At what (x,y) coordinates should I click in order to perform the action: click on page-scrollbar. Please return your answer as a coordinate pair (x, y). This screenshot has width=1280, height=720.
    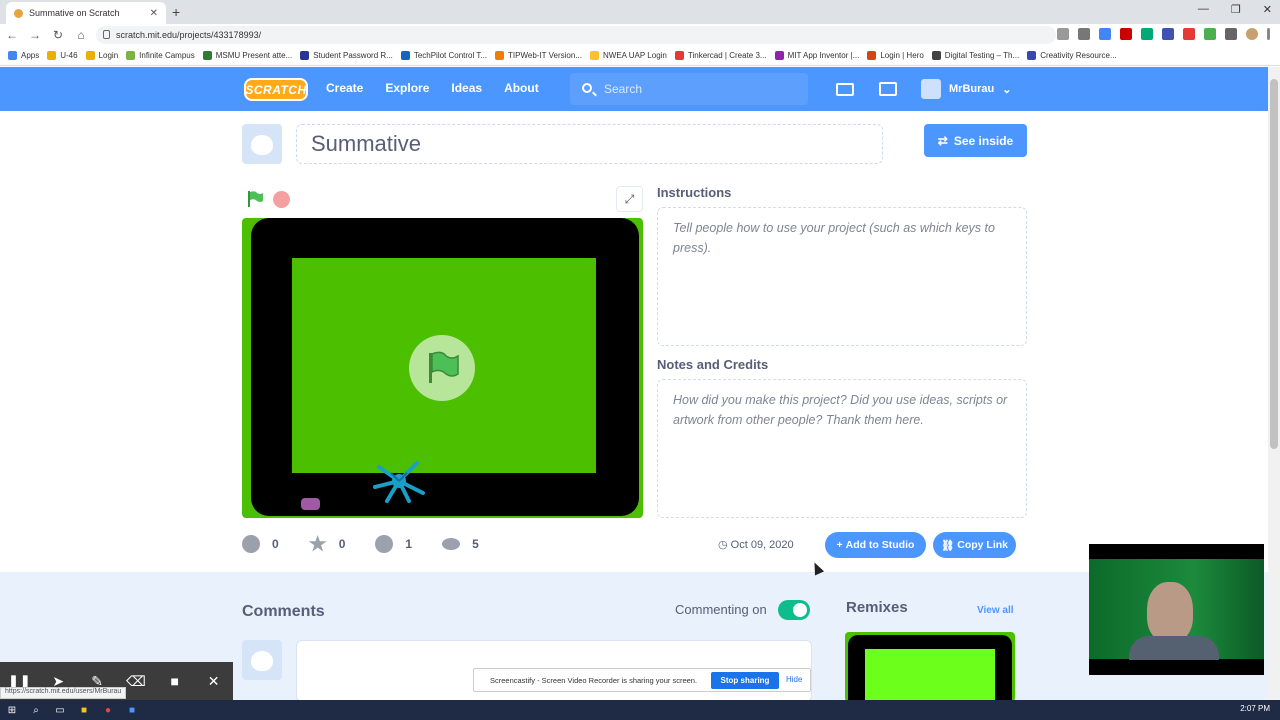
    Looking at the image, I should click on (1274, 383).